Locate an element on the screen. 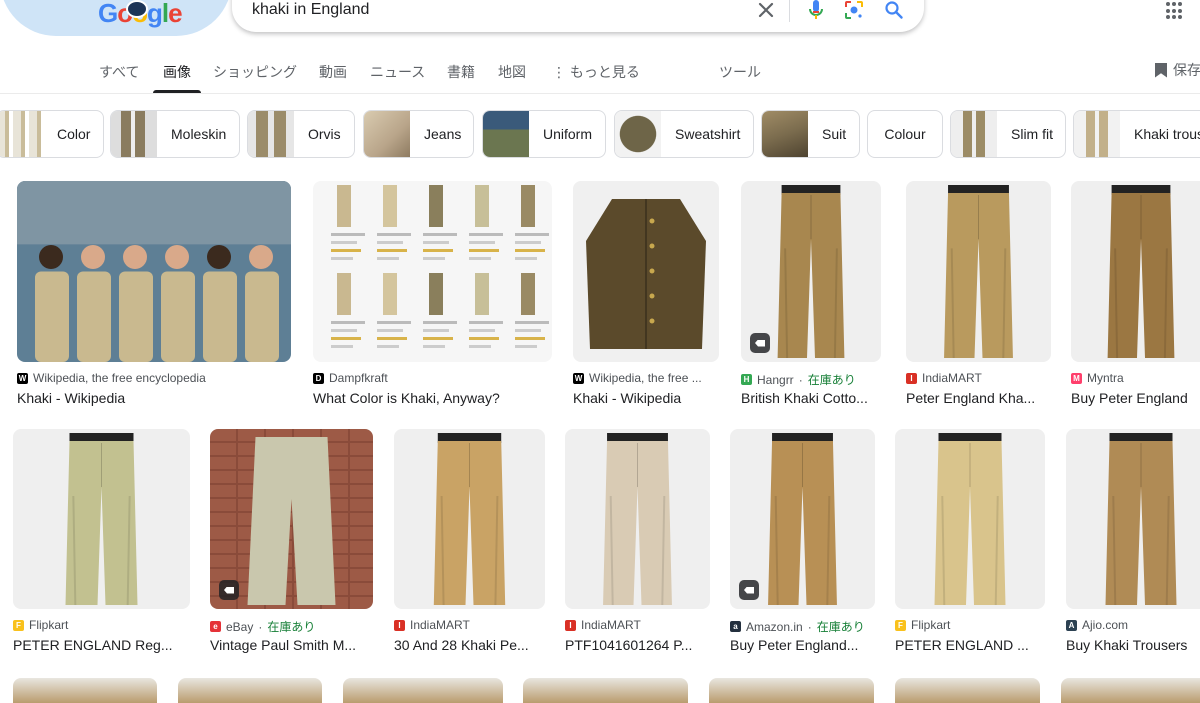  image-result: M Myntra Buy Peter England is located at coordinates (1135, 297).